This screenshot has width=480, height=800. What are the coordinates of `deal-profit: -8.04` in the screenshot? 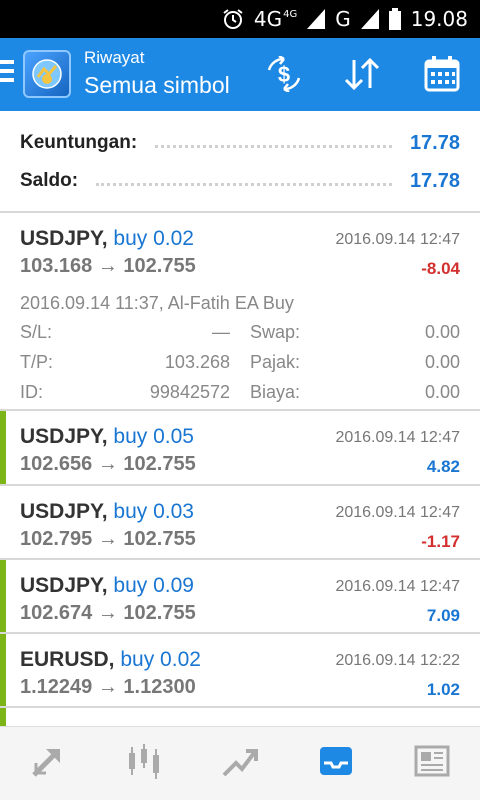 It's located at (440, 268).